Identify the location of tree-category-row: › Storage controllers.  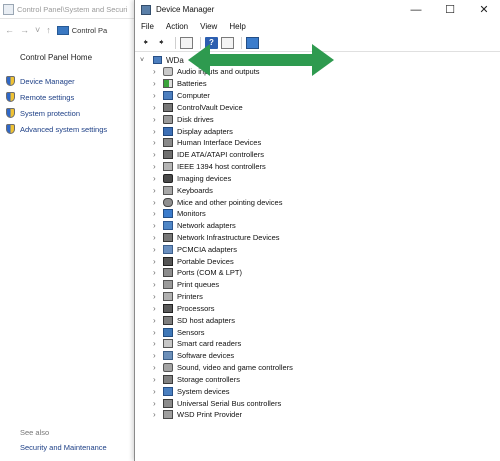
(317, 380).